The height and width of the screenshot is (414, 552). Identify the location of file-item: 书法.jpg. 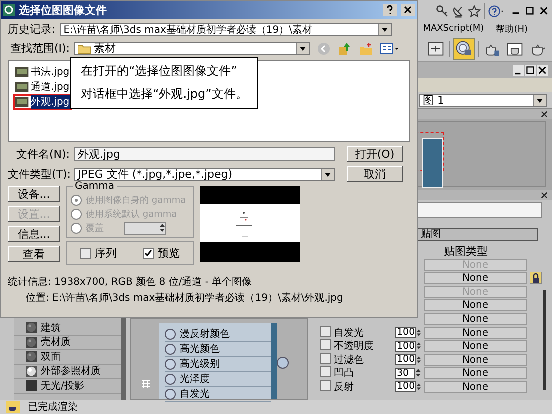
(42, 72).